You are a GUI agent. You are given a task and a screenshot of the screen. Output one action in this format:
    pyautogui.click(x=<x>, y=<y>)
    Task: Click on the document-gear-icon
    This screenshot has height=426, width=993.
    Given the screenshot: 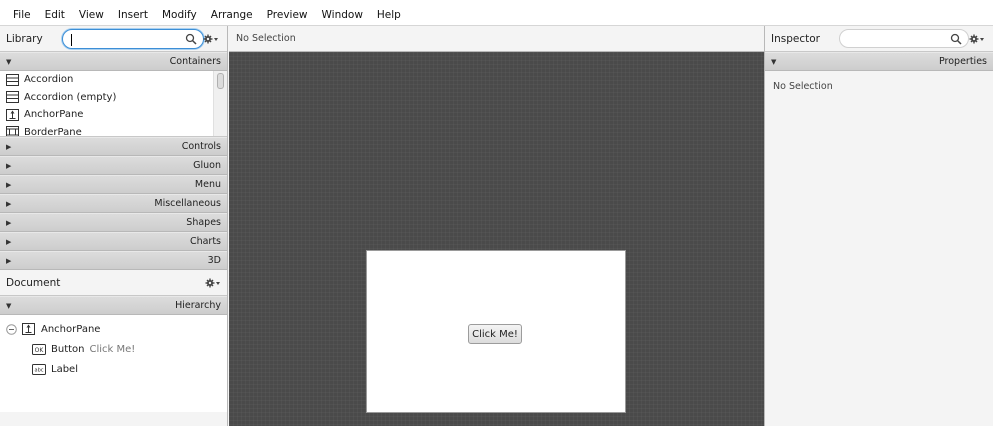 What is the action you would take?
    pyautogui.click(x=213, y=283)
    